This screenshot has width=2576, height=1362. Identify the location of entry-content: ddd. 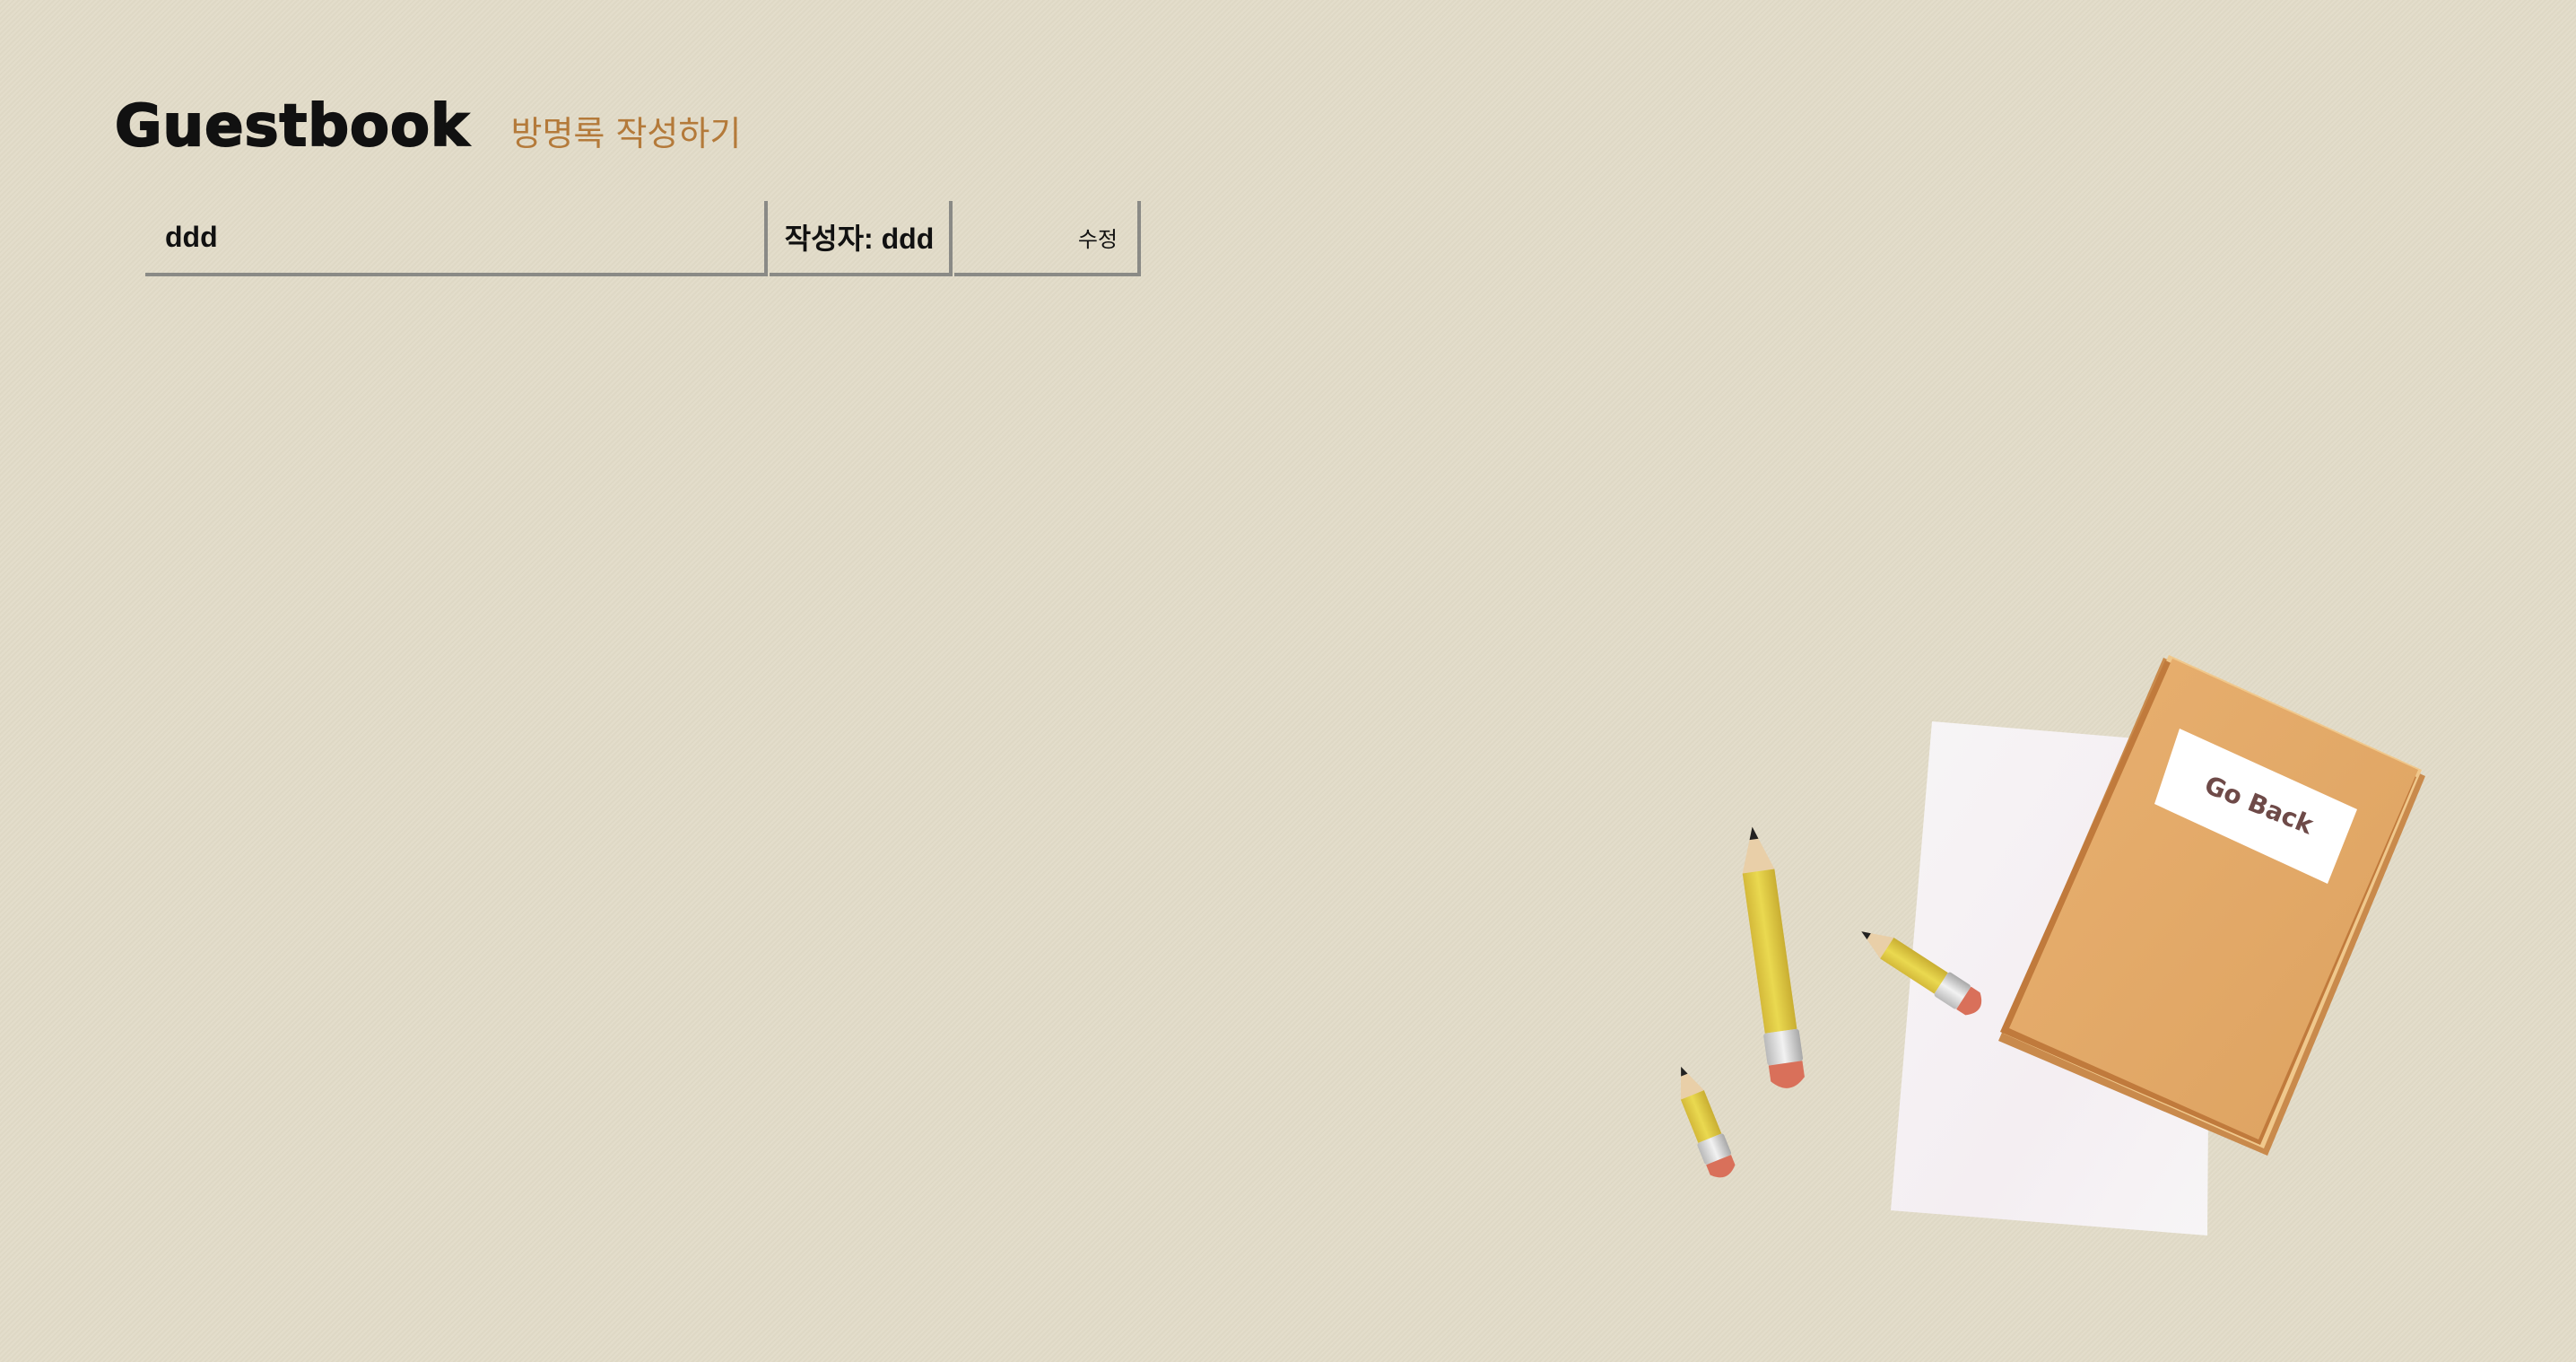
(456, 238).